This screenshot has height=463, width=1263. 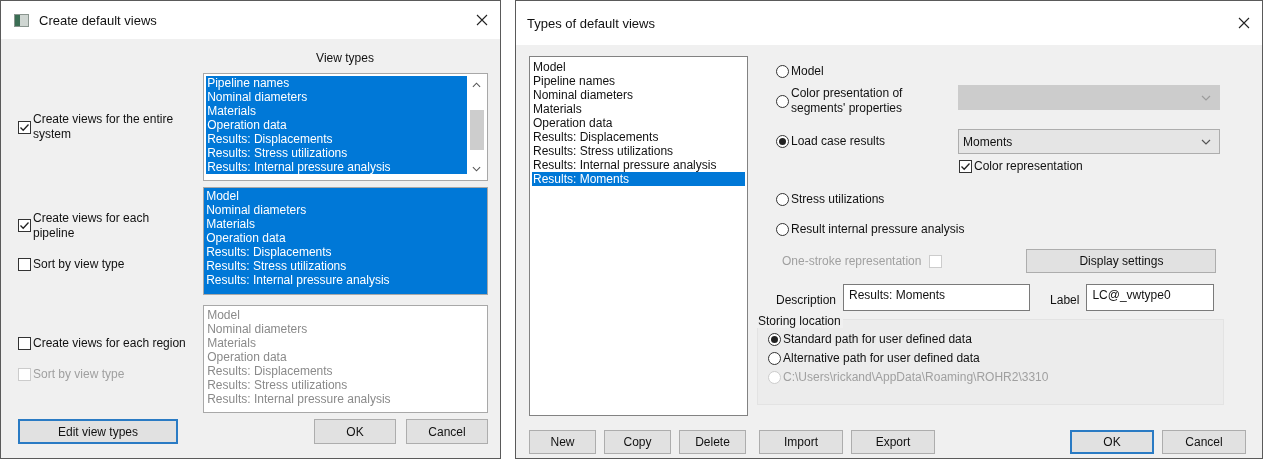 I want to click on group-title: Storing location, so click(x=799, y=321).